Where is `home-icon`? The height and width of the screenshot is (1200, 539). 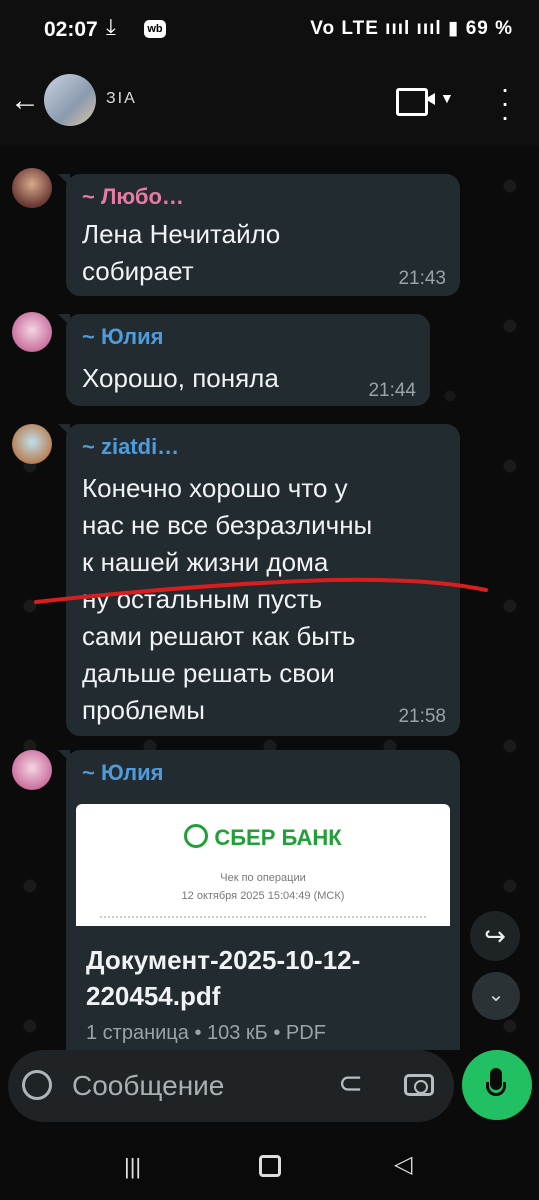
home-icon is located at coordinates (270, 1166).